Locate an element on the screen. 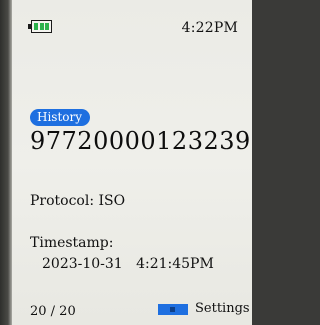  timestamp-label: Timestamp: is located at coordinates (72, 243).